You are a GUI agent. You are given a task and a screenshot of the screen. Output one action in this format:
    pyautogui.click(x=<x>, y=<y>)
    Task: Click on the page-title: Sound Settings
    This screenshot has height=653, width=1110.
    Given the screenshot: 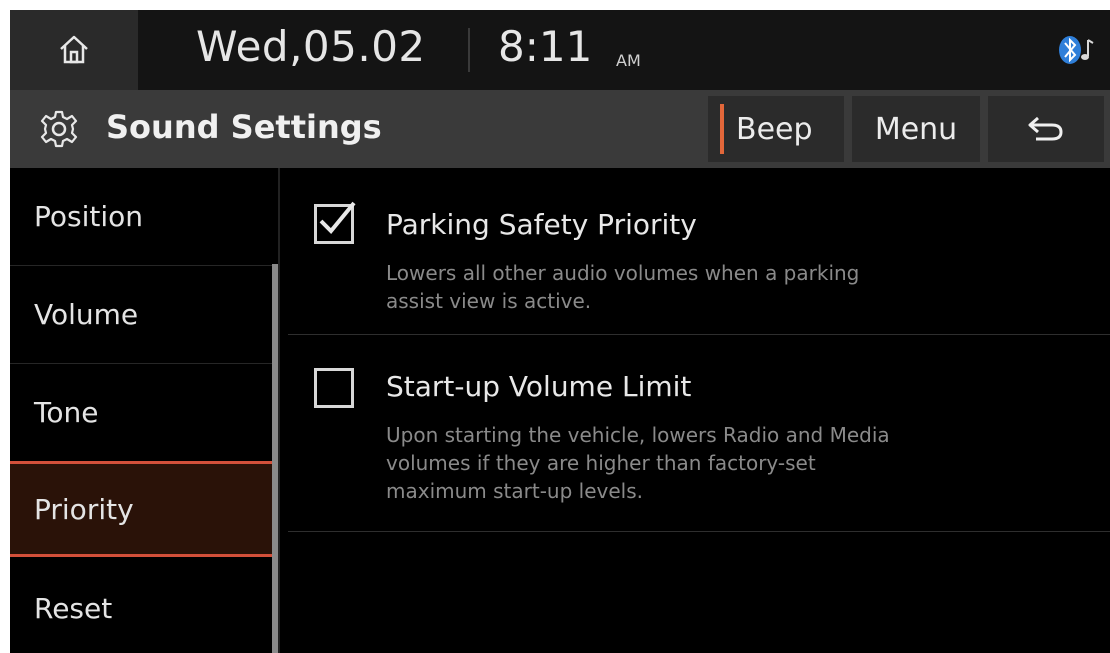 What is the action you would take?
    pyautogui.click(x=244, y=127)
    